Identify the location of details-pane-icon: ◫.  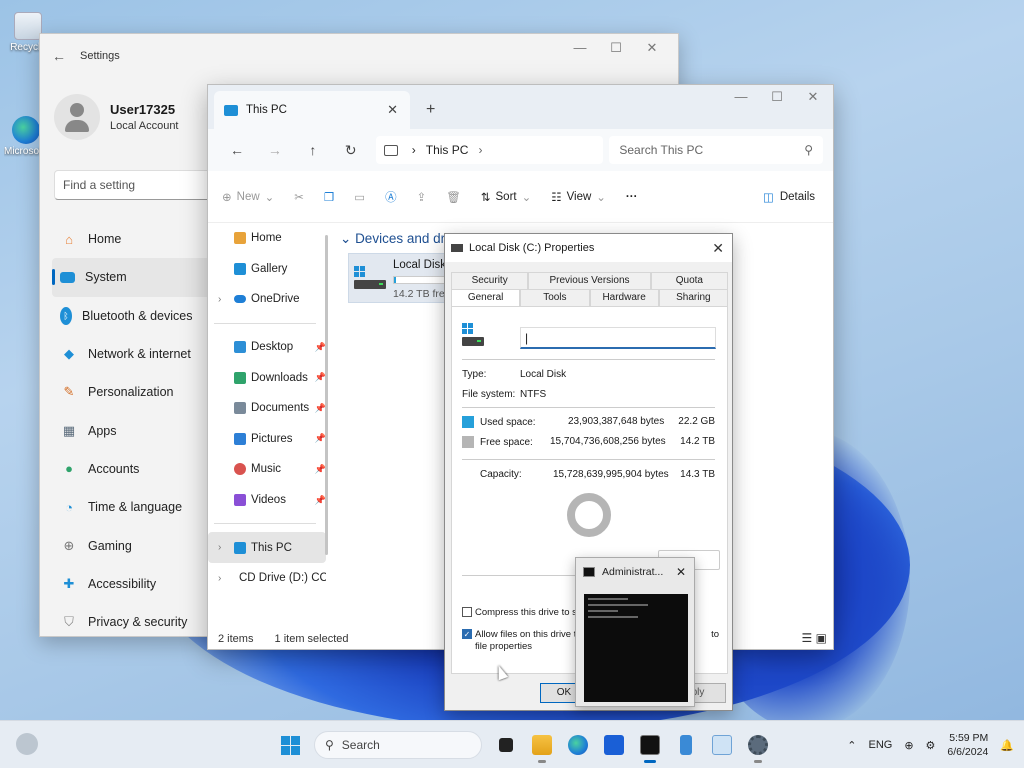
(768, 197).